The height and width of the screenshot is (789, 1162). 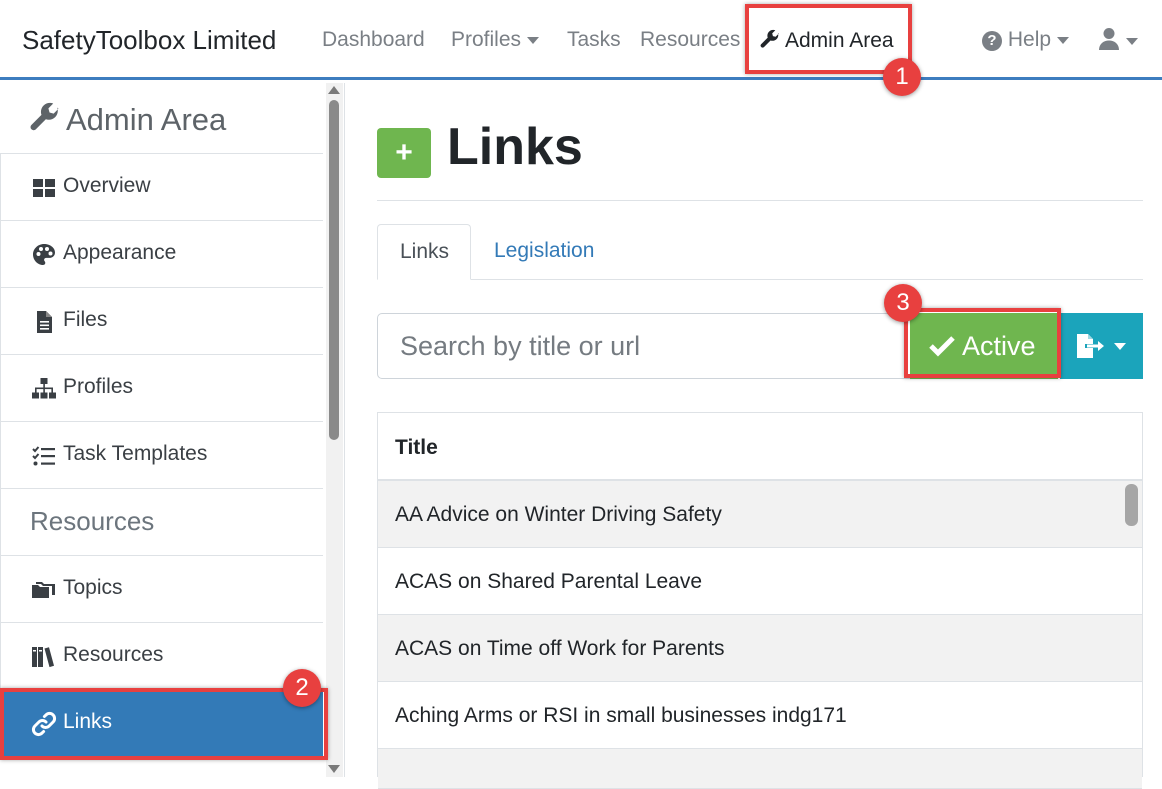 What do you see at coordinates (120, 252) in the screenshot?
I see `sidebar-item-label: Appearance` at bounding box center [120, 252].